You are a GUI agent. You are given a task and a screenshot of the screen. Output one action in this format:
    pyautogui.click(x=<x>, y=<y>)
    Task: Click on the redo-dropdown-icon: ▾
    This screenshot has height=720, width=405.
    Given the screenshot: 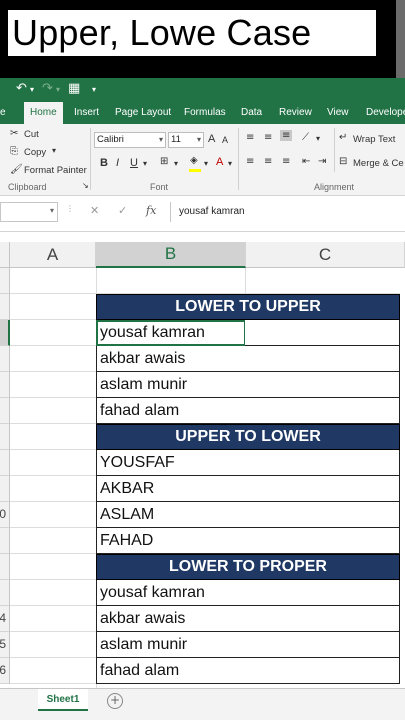 What is the action you would take?
    pyautogui.click(x=58, y=89)
    